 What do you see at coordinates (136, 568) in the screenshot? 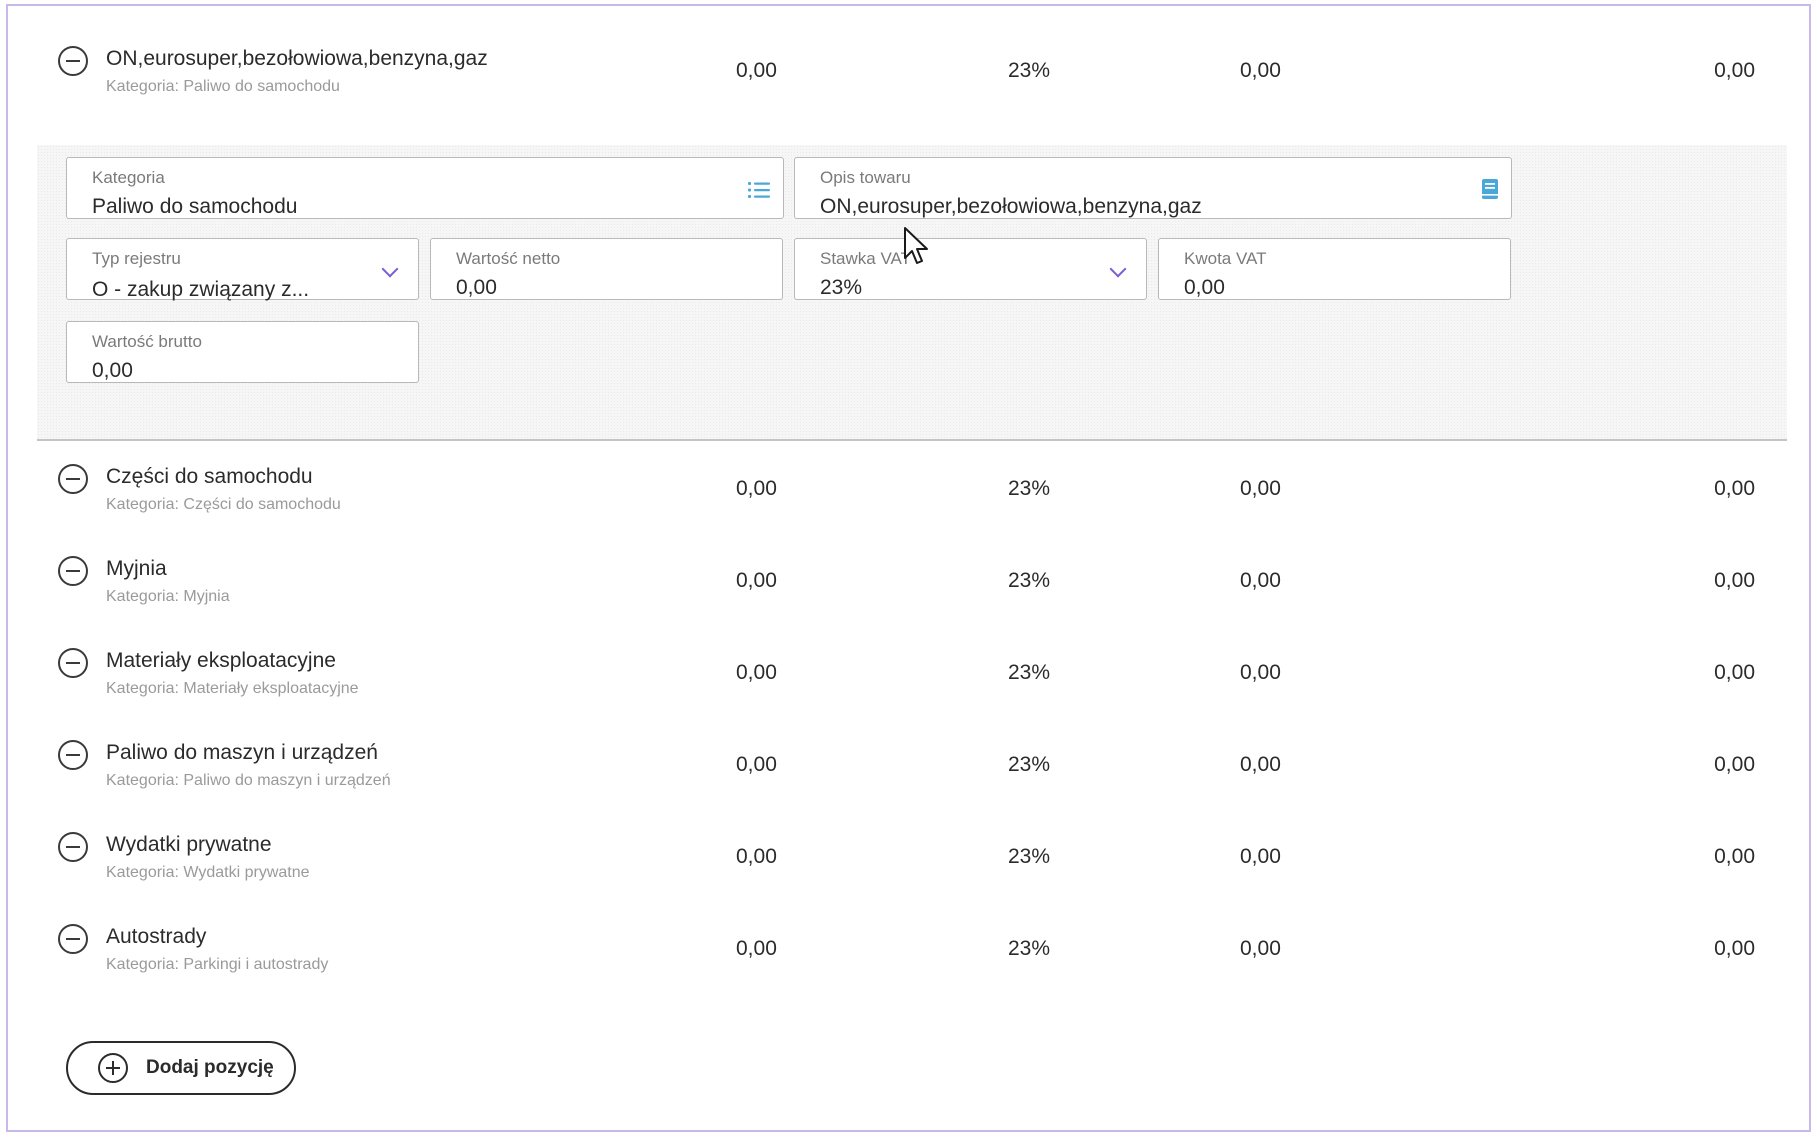
I see `item-name: Myjnia` at bounding box center [136, 568].